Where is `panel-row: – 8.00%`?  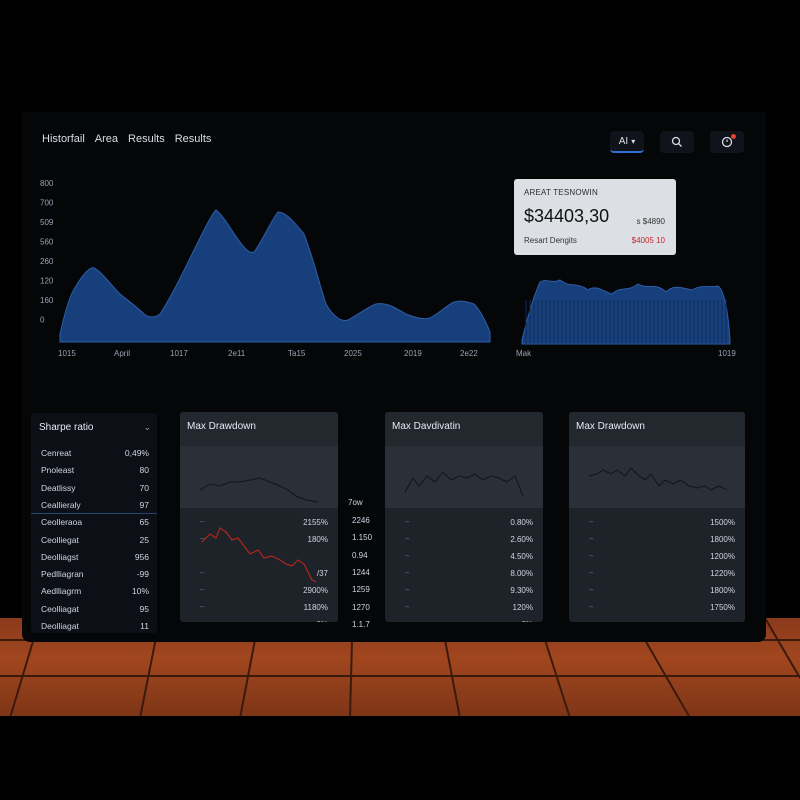
panel-row: – 8.00% is located at coordinates (464, 574).